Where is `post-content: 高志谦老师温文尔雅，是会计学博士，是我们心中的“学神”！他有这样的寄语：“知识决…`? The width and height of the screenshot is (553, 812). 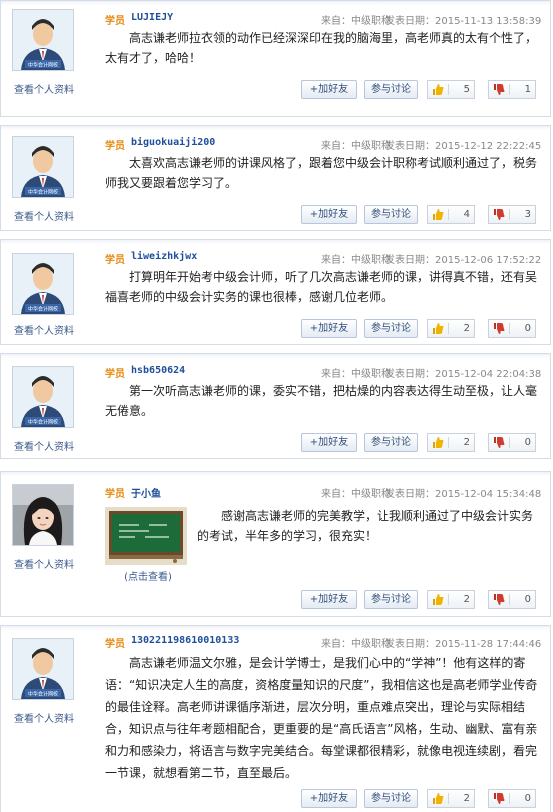
post-content: 高志谦老师温文尔雅，是会计学博士，是我们心中的“学神”！他有这样的寄语：“知识决… is located at coordinates (321, 718).